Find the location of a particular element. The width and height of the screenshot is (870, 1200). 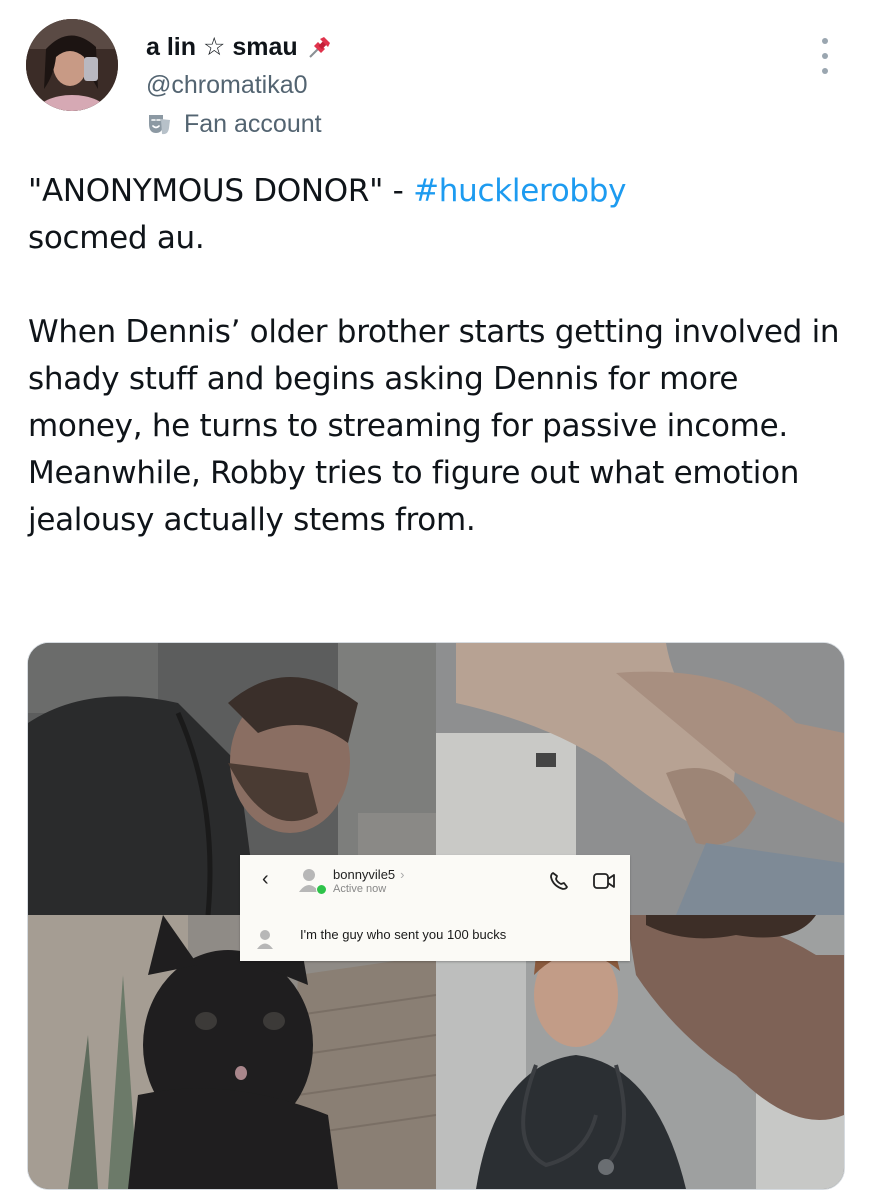

more-options-button is located at coordinates (825, 56).